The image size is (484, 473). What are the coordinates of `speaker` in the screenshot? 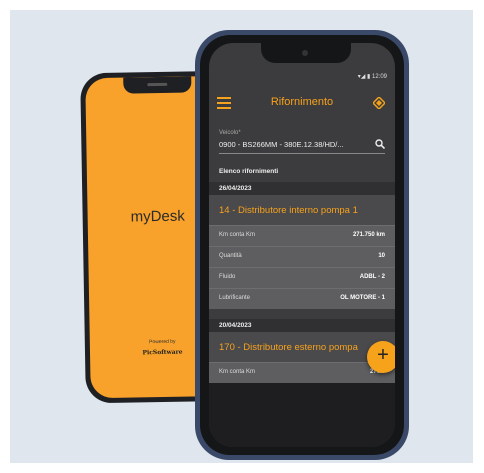 It's located at (157, 84).